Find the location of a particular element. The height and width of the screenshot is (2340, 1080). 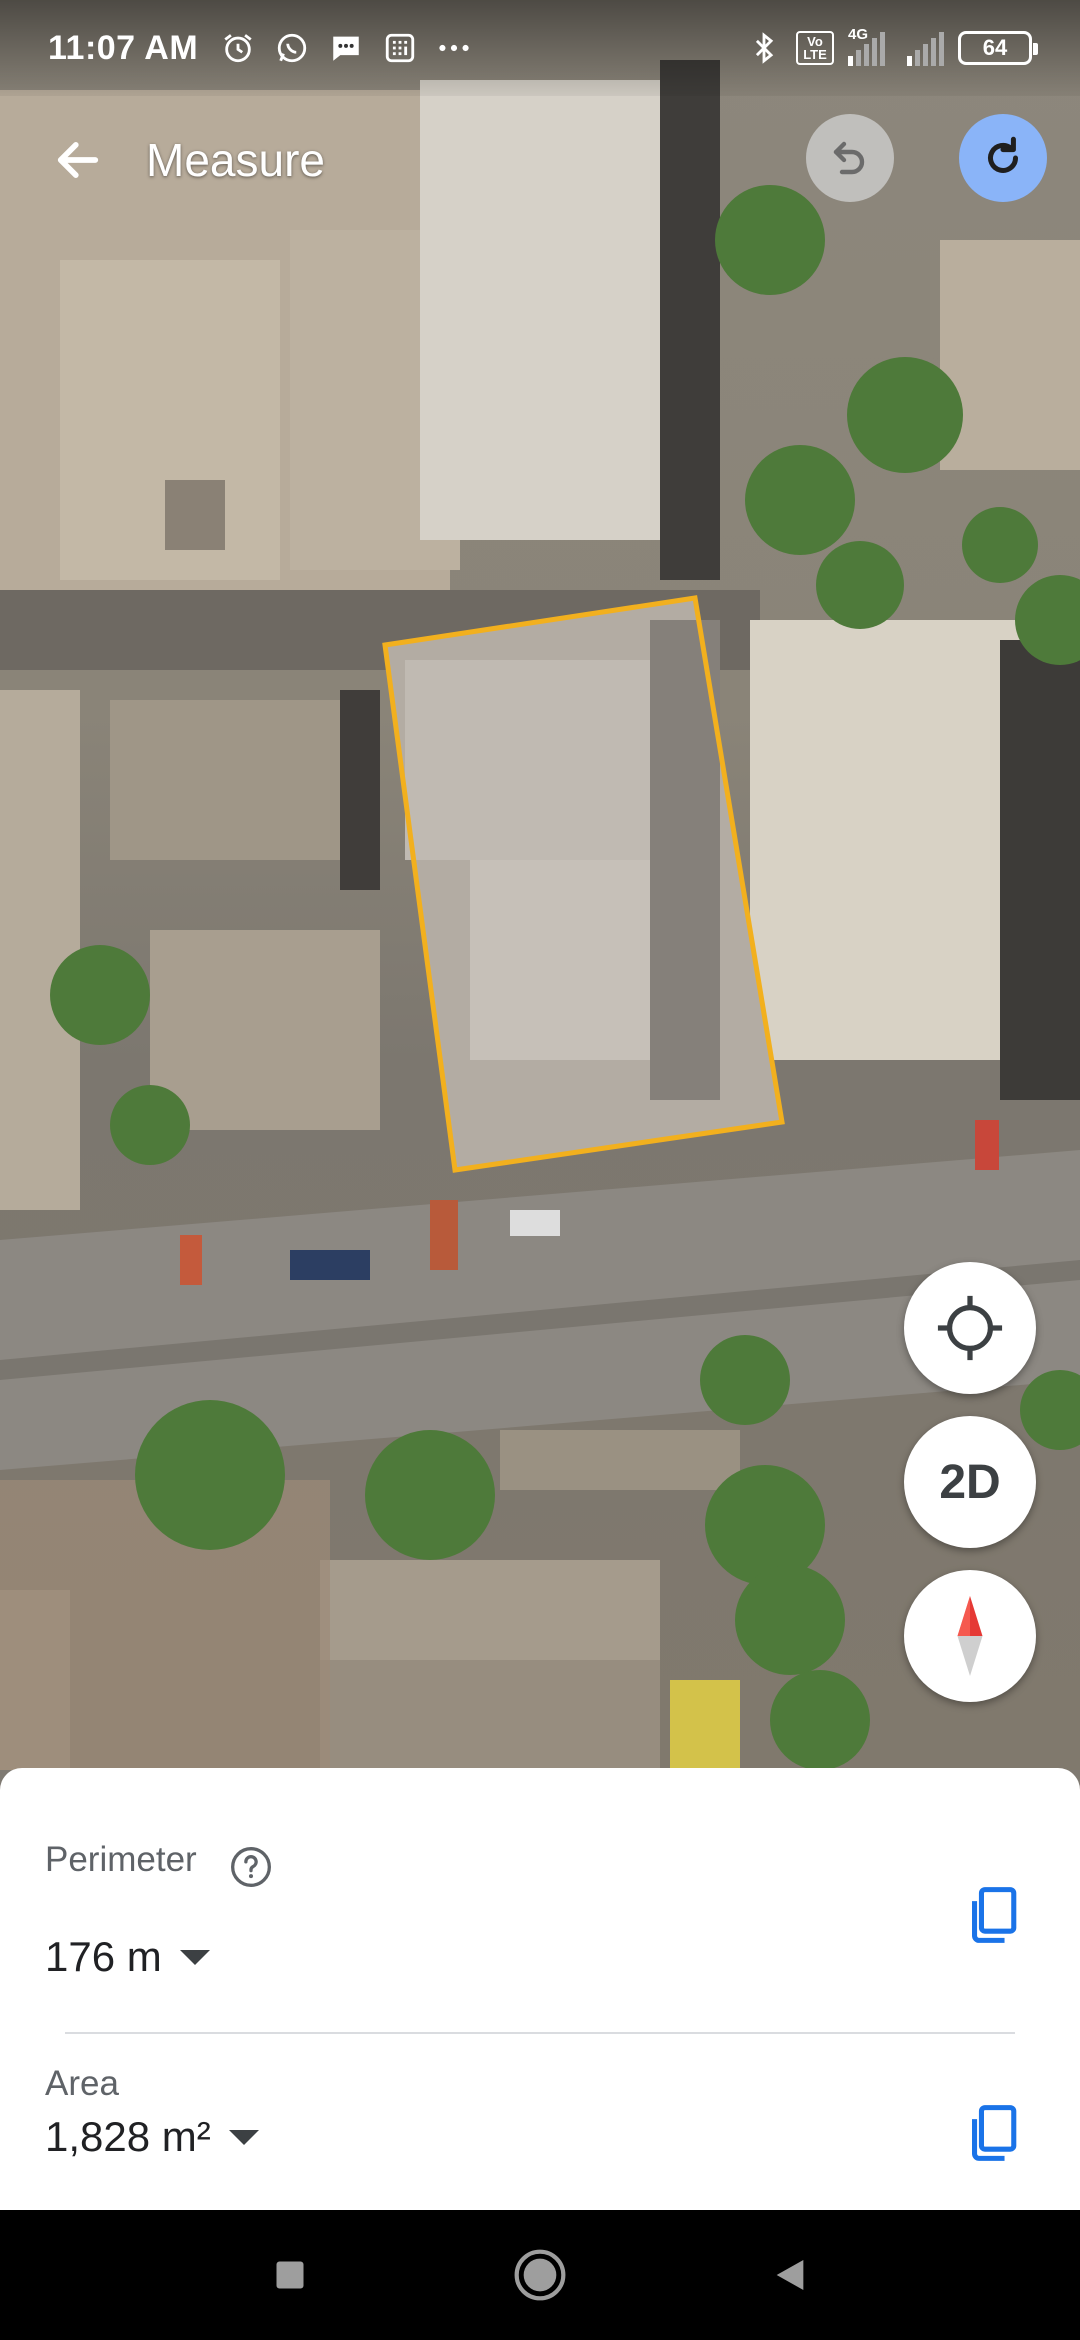

perimeter-header: Perimeter is located at coordinates (540, 1864).